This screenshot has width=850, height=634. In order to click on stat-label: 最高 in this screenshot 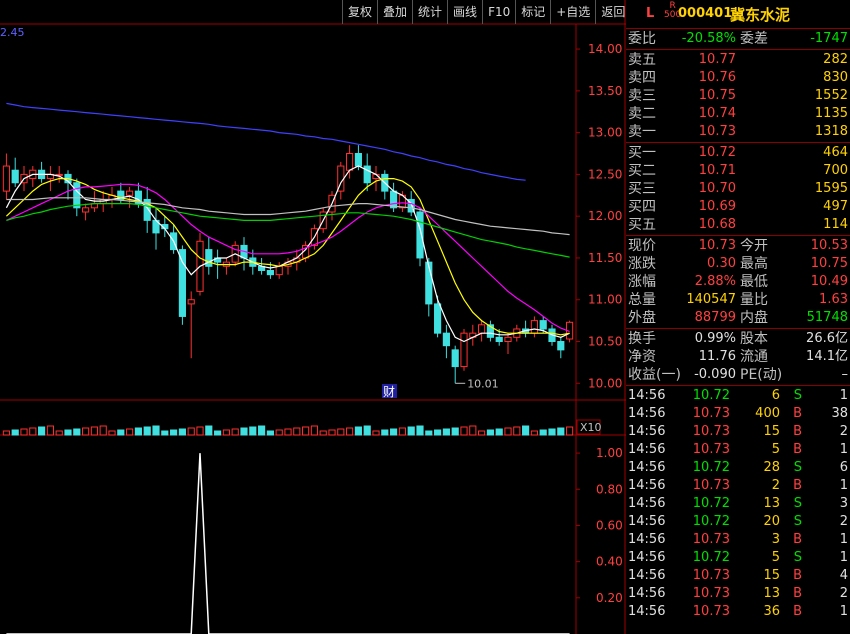, I will do `click(754, 264)`.